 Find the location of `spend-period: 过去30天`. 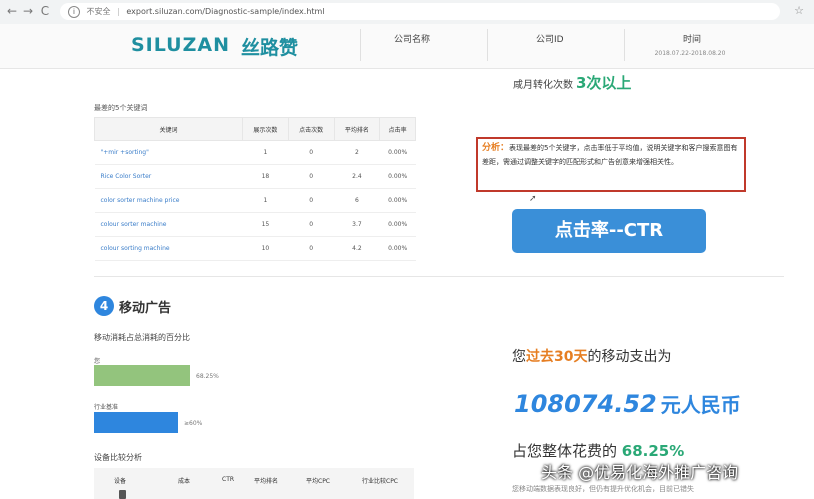

spend-period: 过去30天 is located at coordinates (557, 357).